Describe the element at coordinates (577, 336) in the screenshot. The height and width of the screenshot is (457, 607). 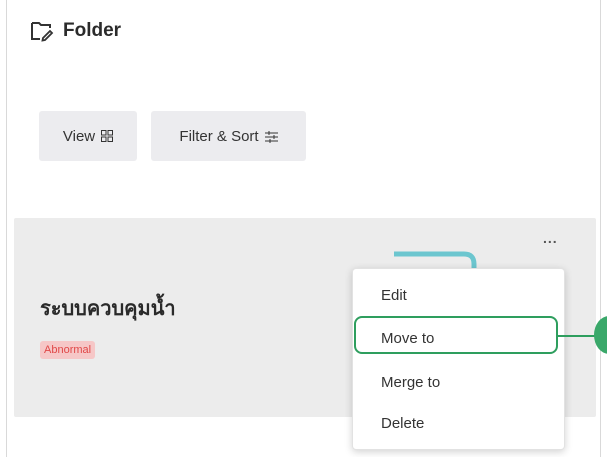
I see `callout-line` at that location.